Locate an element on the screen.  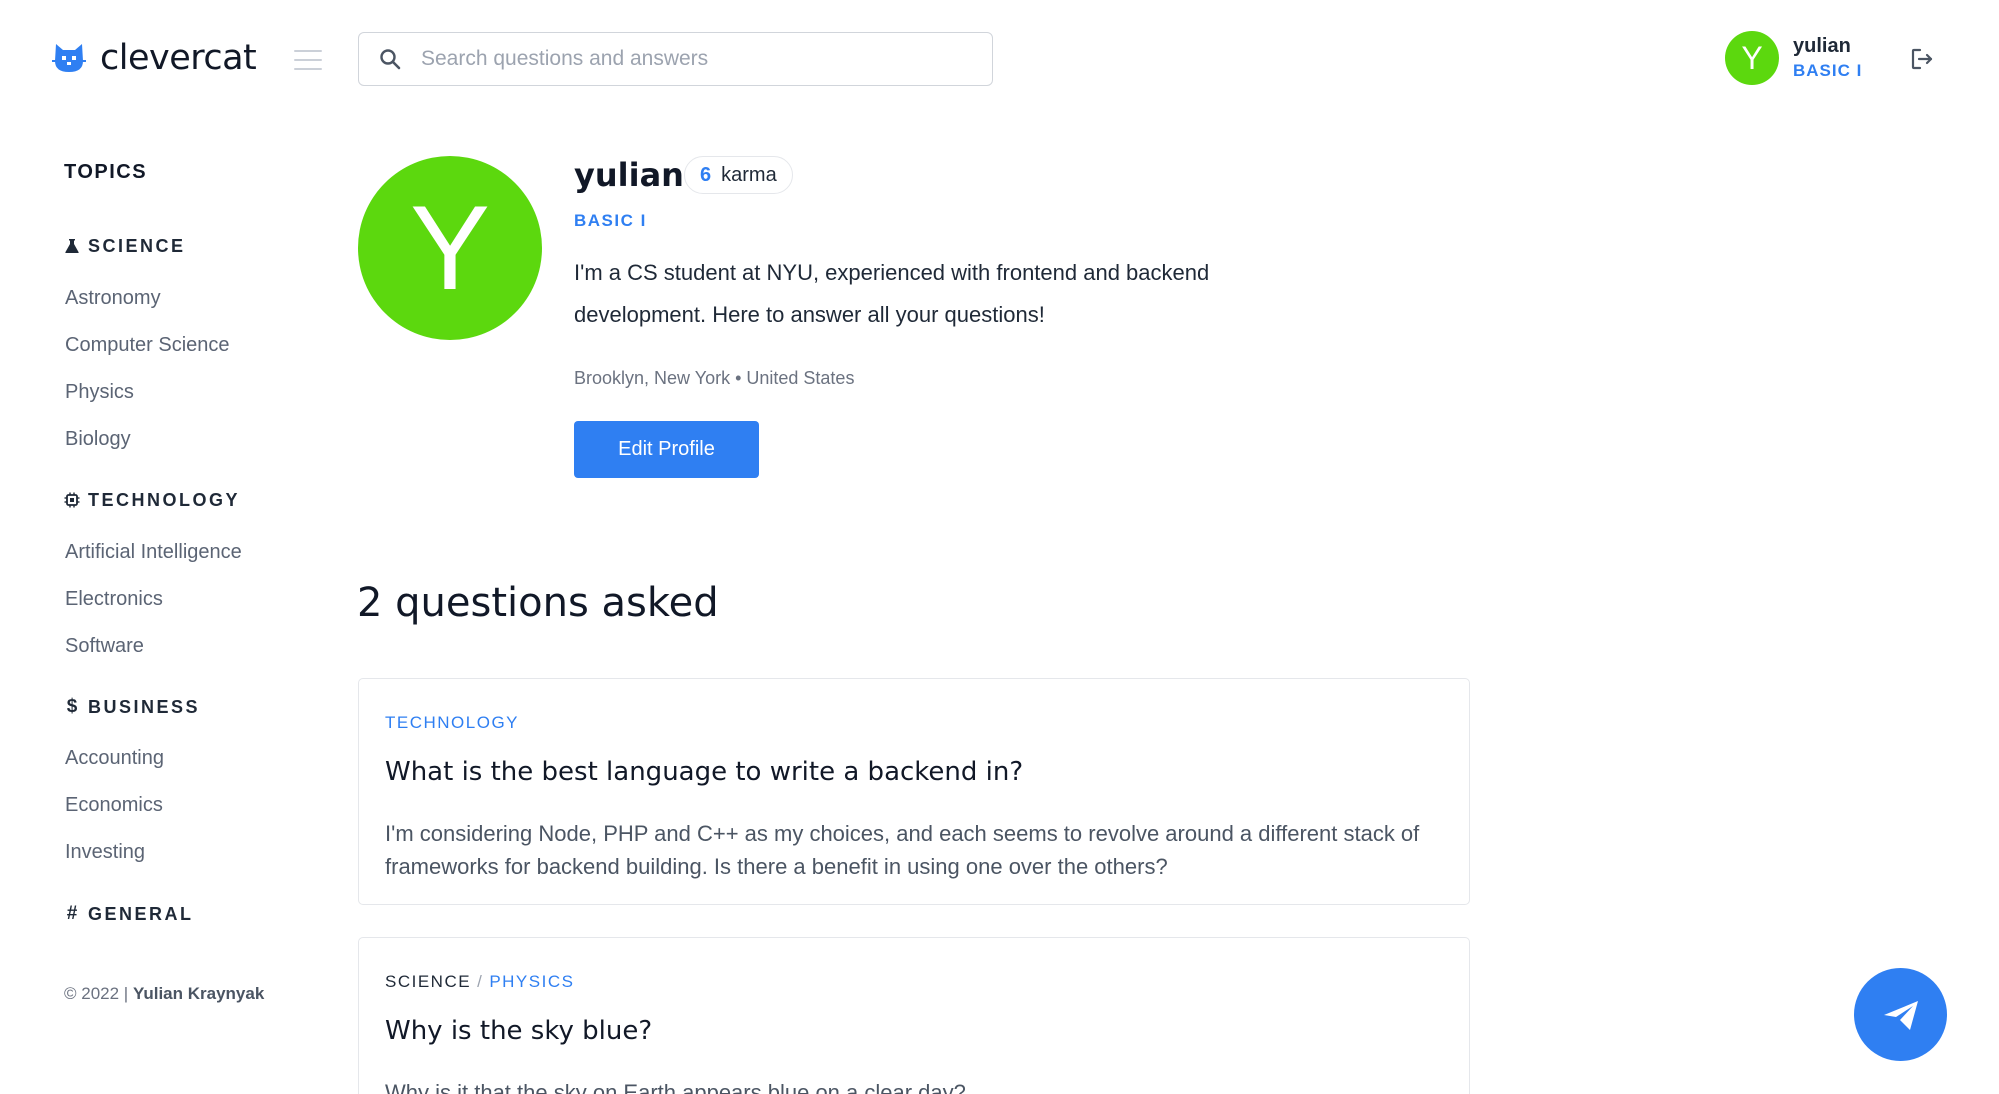
profile-avatar: Y is located at coordinates (450, 248).